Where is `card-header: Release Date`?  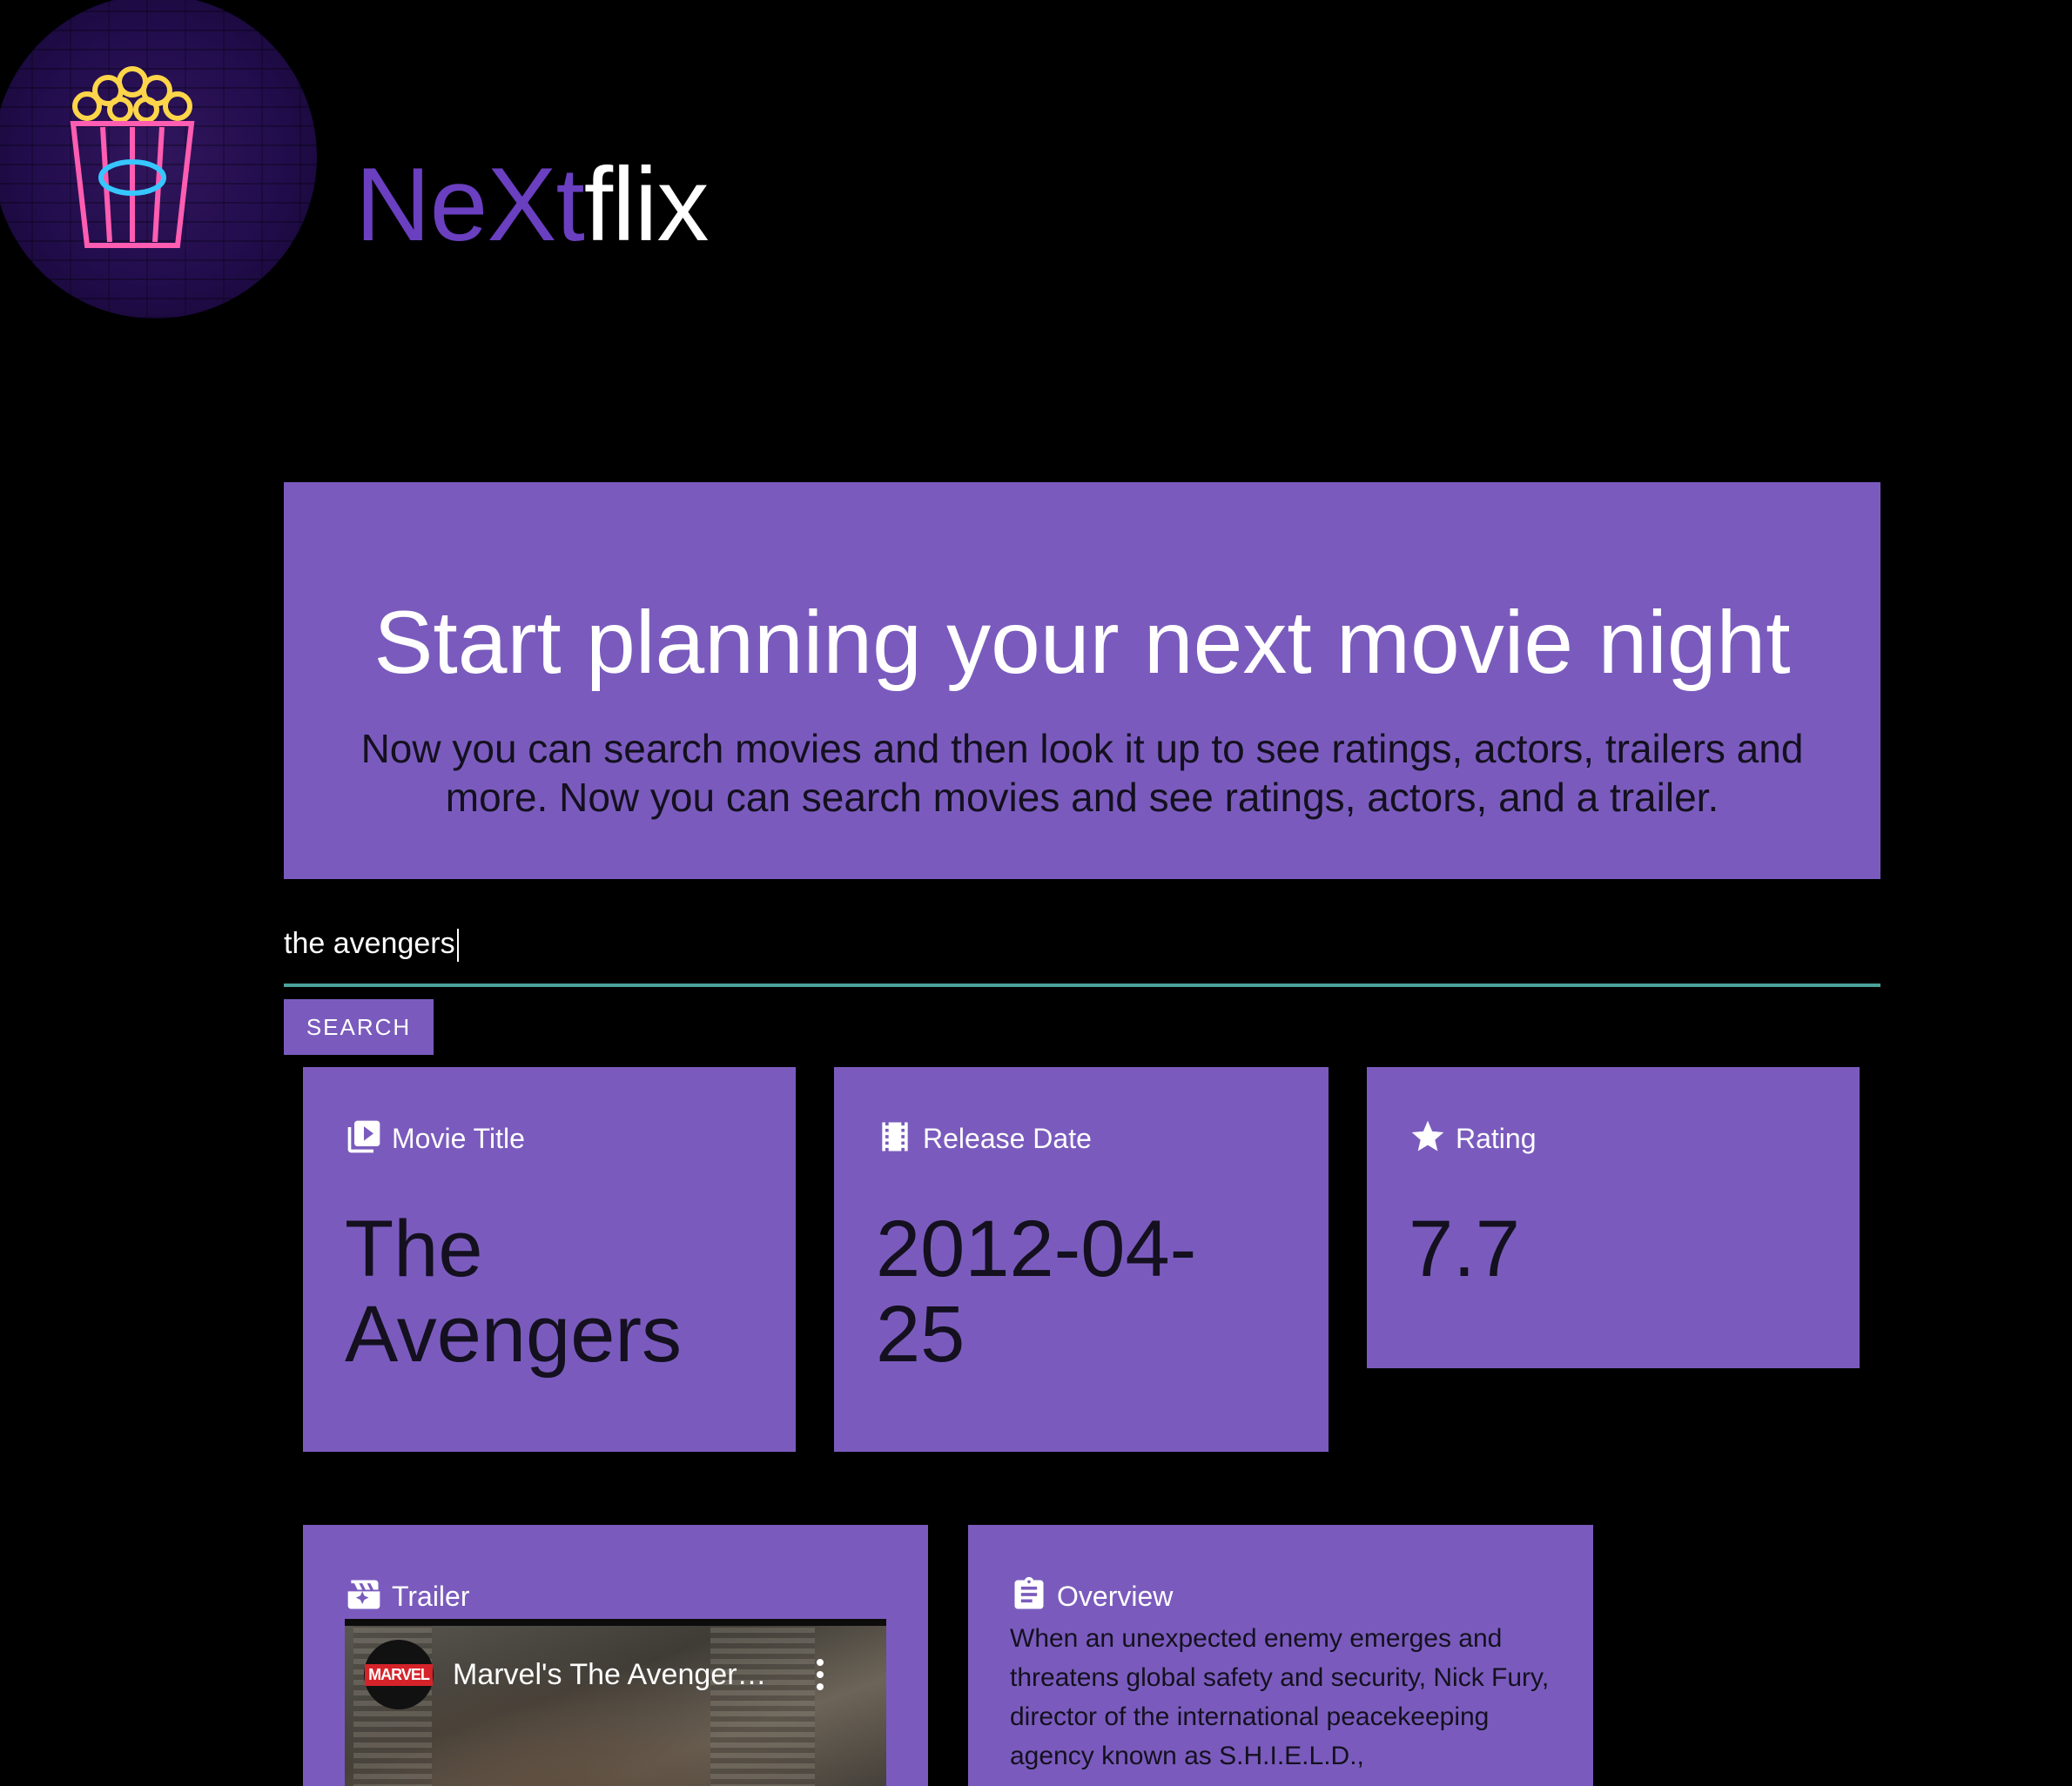
card-header: Release Date is located at coordinates (1081, 1133).